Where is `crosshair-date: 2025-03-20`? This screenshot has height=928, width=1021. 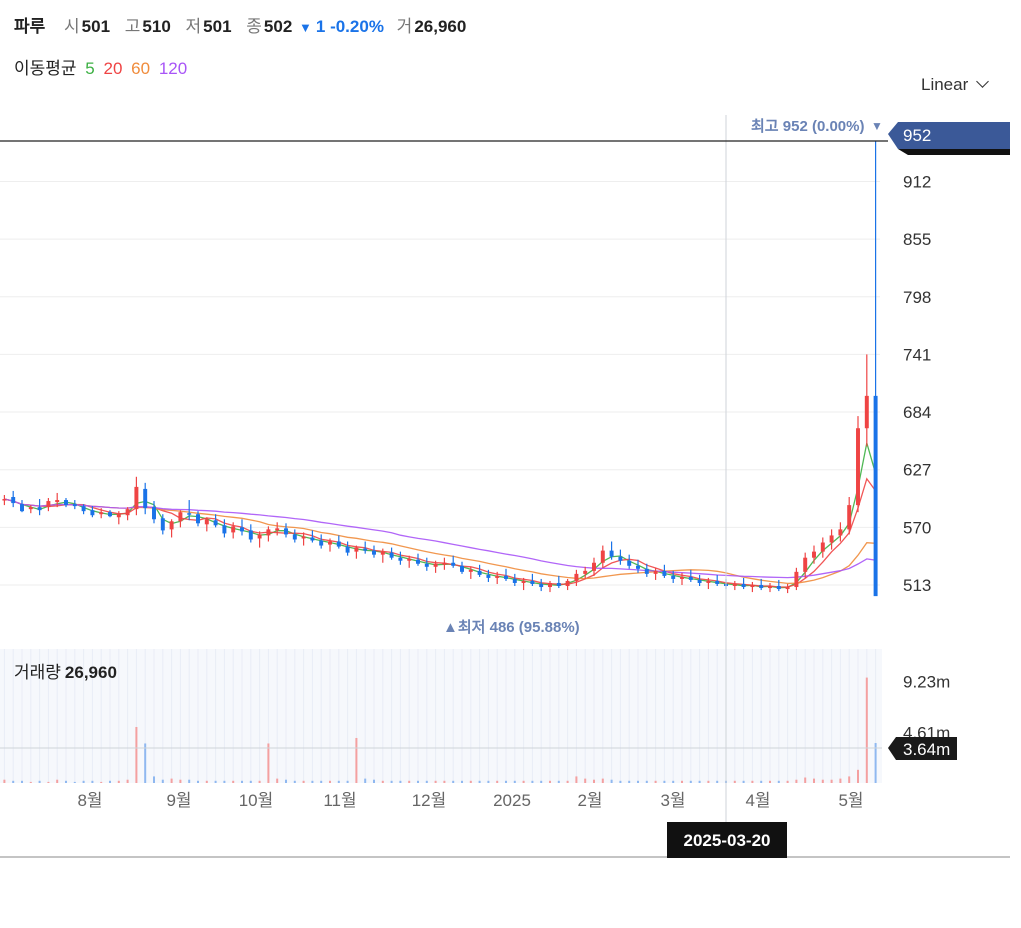 crosshair-date: 2025-03-20 is located at coordinates (727, 840).